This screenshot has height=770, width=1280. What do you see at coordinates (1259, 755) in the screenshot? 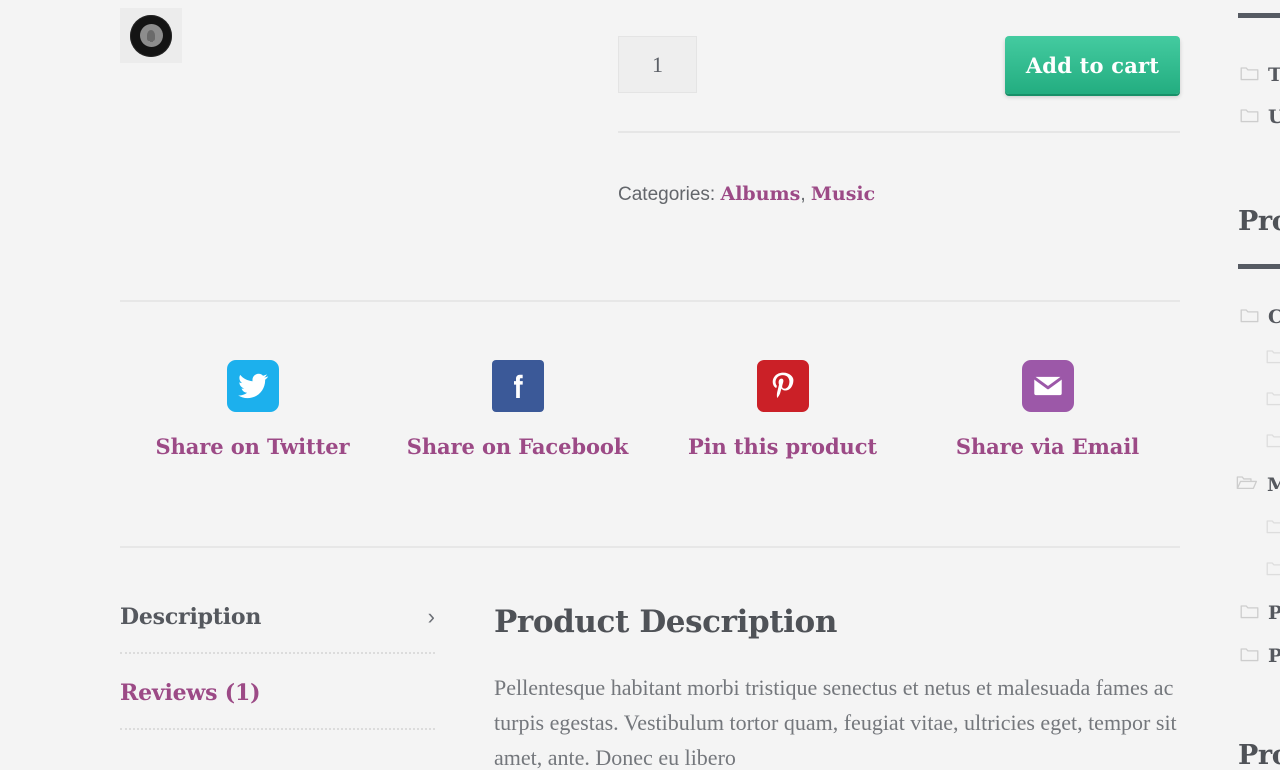
I see `sidebar-heading-bottom: Pro` at bounding box center [1259, 755].